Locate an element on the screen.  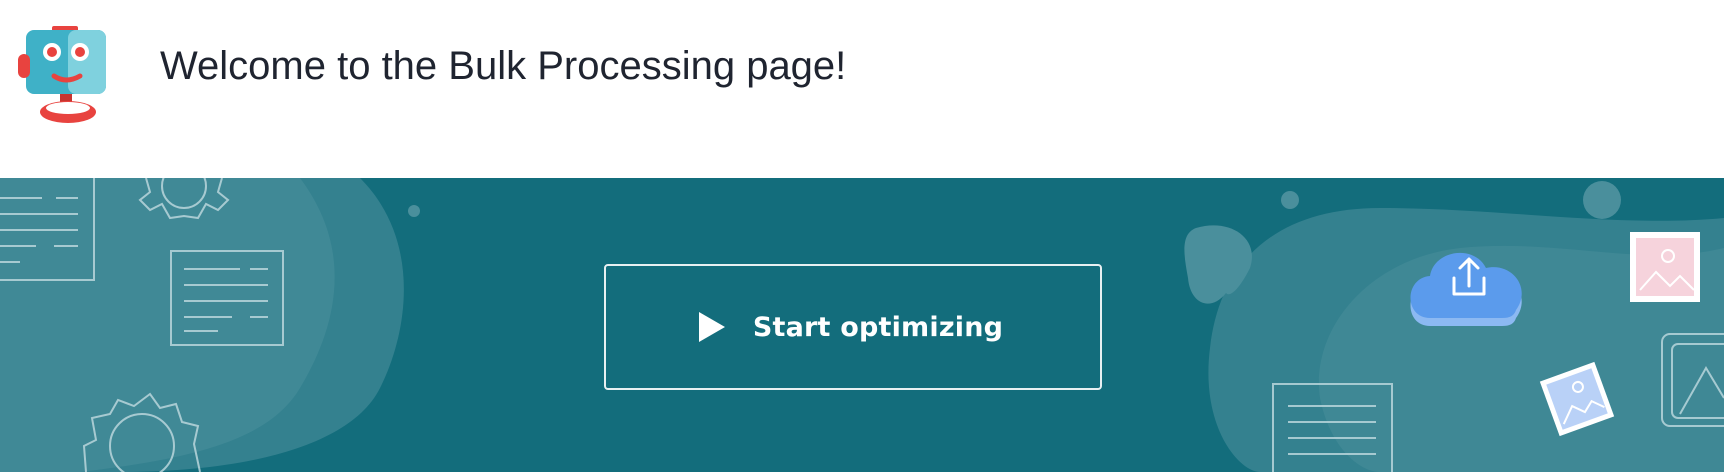
play-icon is located at coordinates (711, 327).